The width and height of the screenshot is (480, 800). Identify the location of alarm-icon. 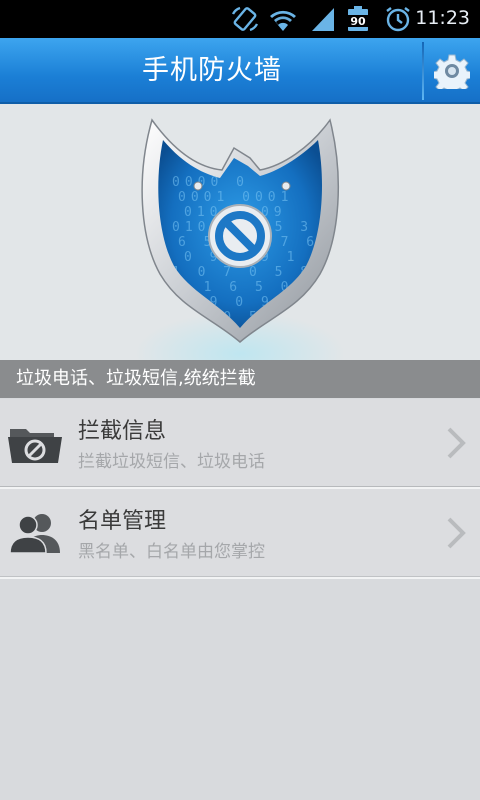
(398, 19).